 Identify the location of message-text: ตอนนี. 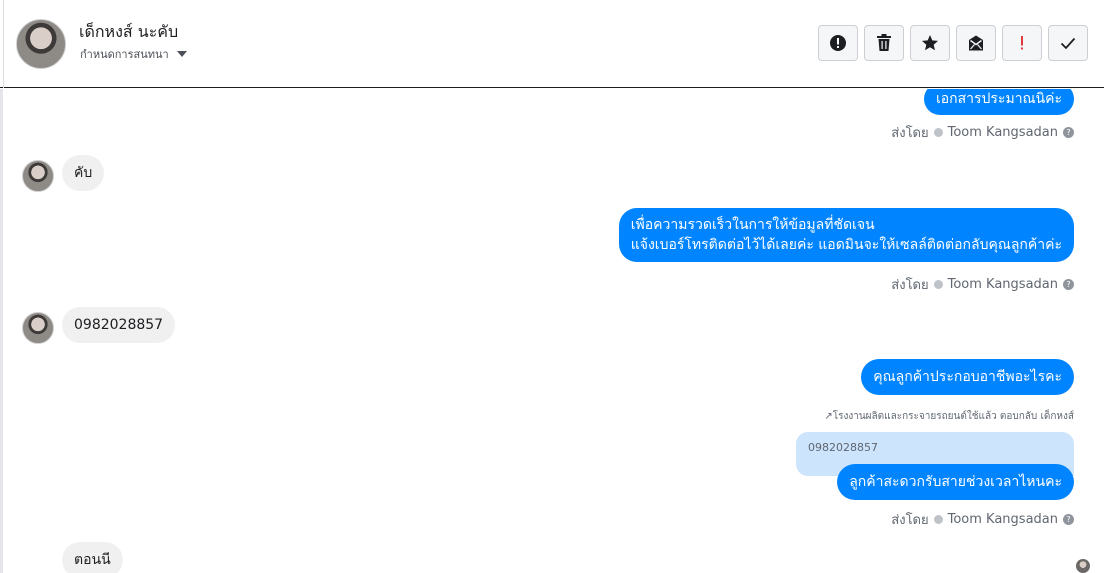
(92, 560).